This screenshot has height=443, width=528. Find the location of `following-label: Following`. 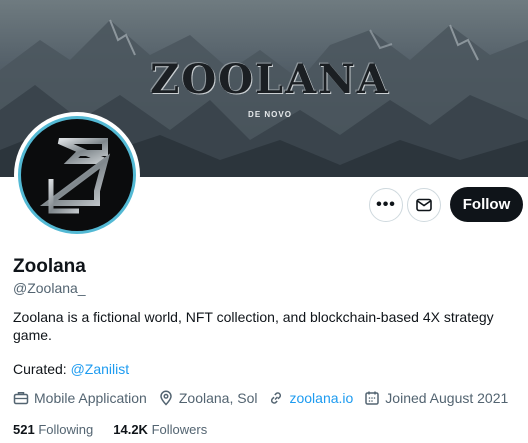

following-label: Following is located at coordinates (66, 429).